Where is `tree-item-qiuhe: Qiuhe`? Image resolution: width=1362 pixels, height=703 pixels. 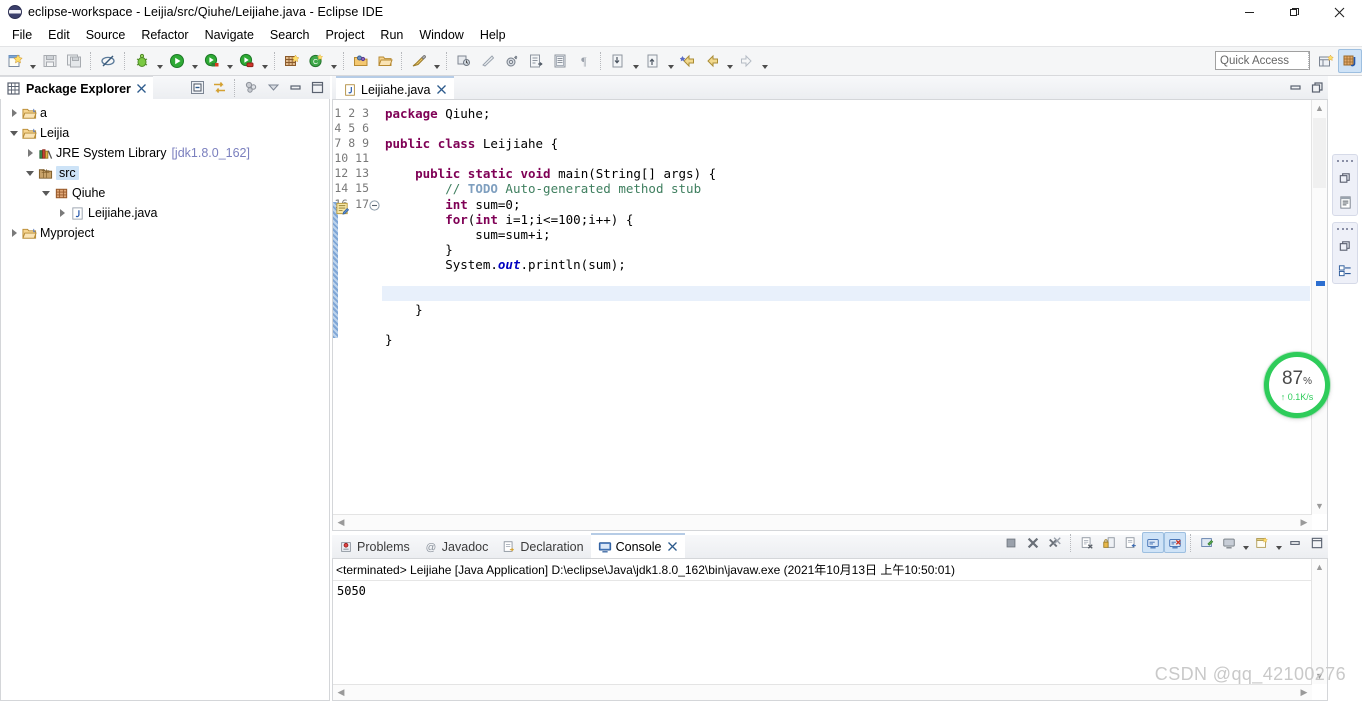 tree-item-qiuhe: Qiuhe is located at coordinates (165, 193).